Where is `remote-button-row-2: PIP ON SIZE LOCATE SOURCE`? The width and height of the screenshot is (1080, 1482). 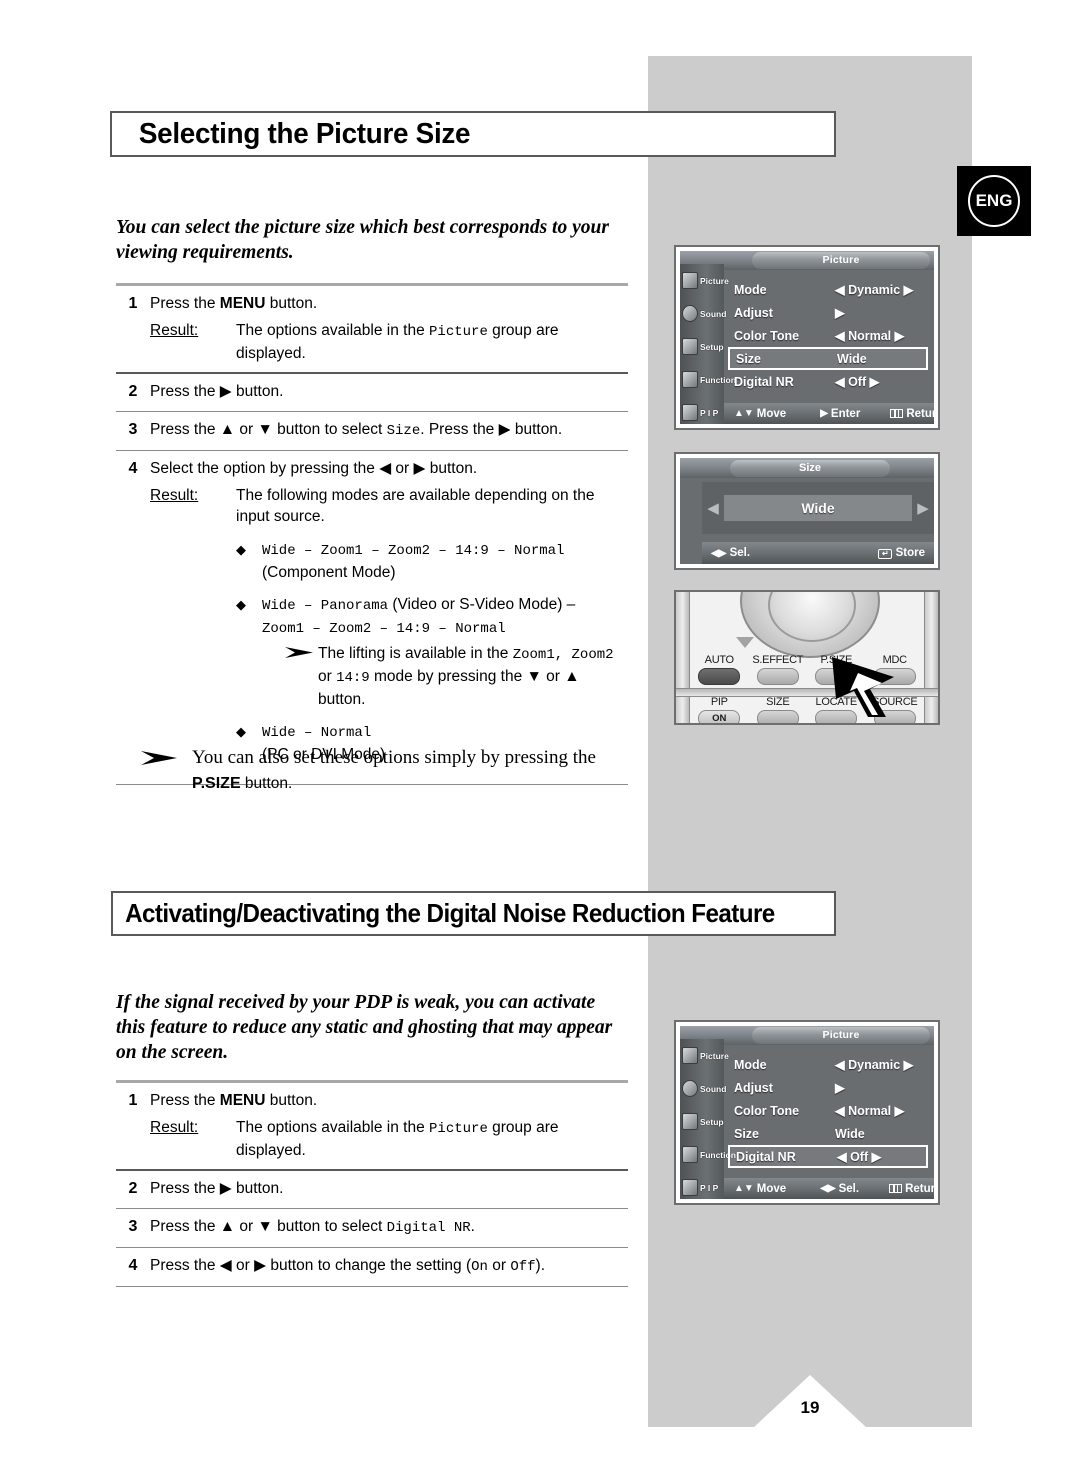 remote-button-row-2: PIP ON SIZE LOCATE SOURCE is located at coordinates (807, 709).